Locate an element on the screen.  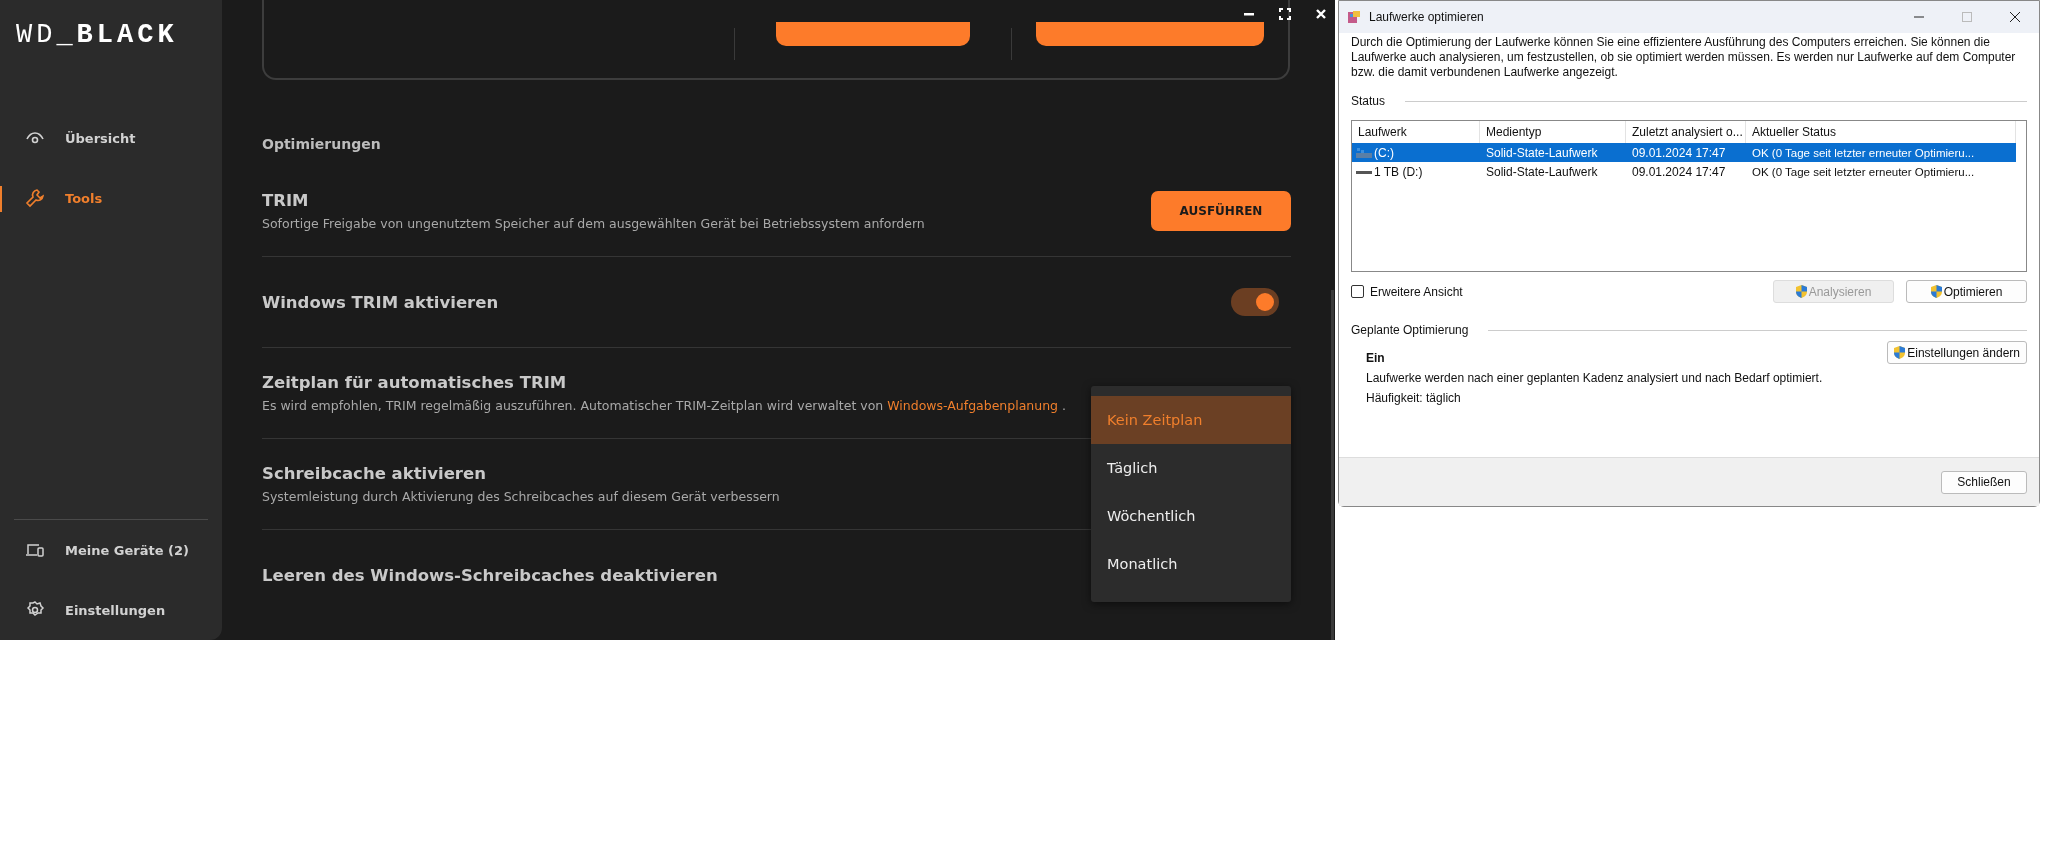
optimize-button: Optimieren is located at coordinates (1966, 291).